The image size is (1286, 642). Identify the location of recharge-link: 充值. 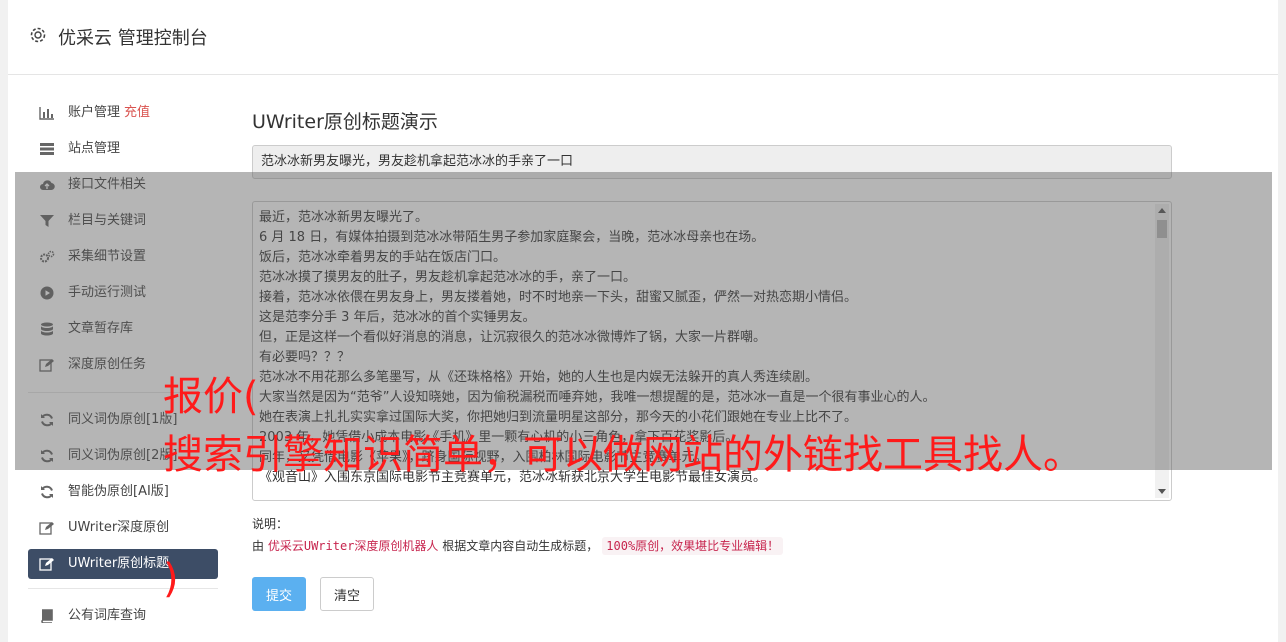
(137, 112).